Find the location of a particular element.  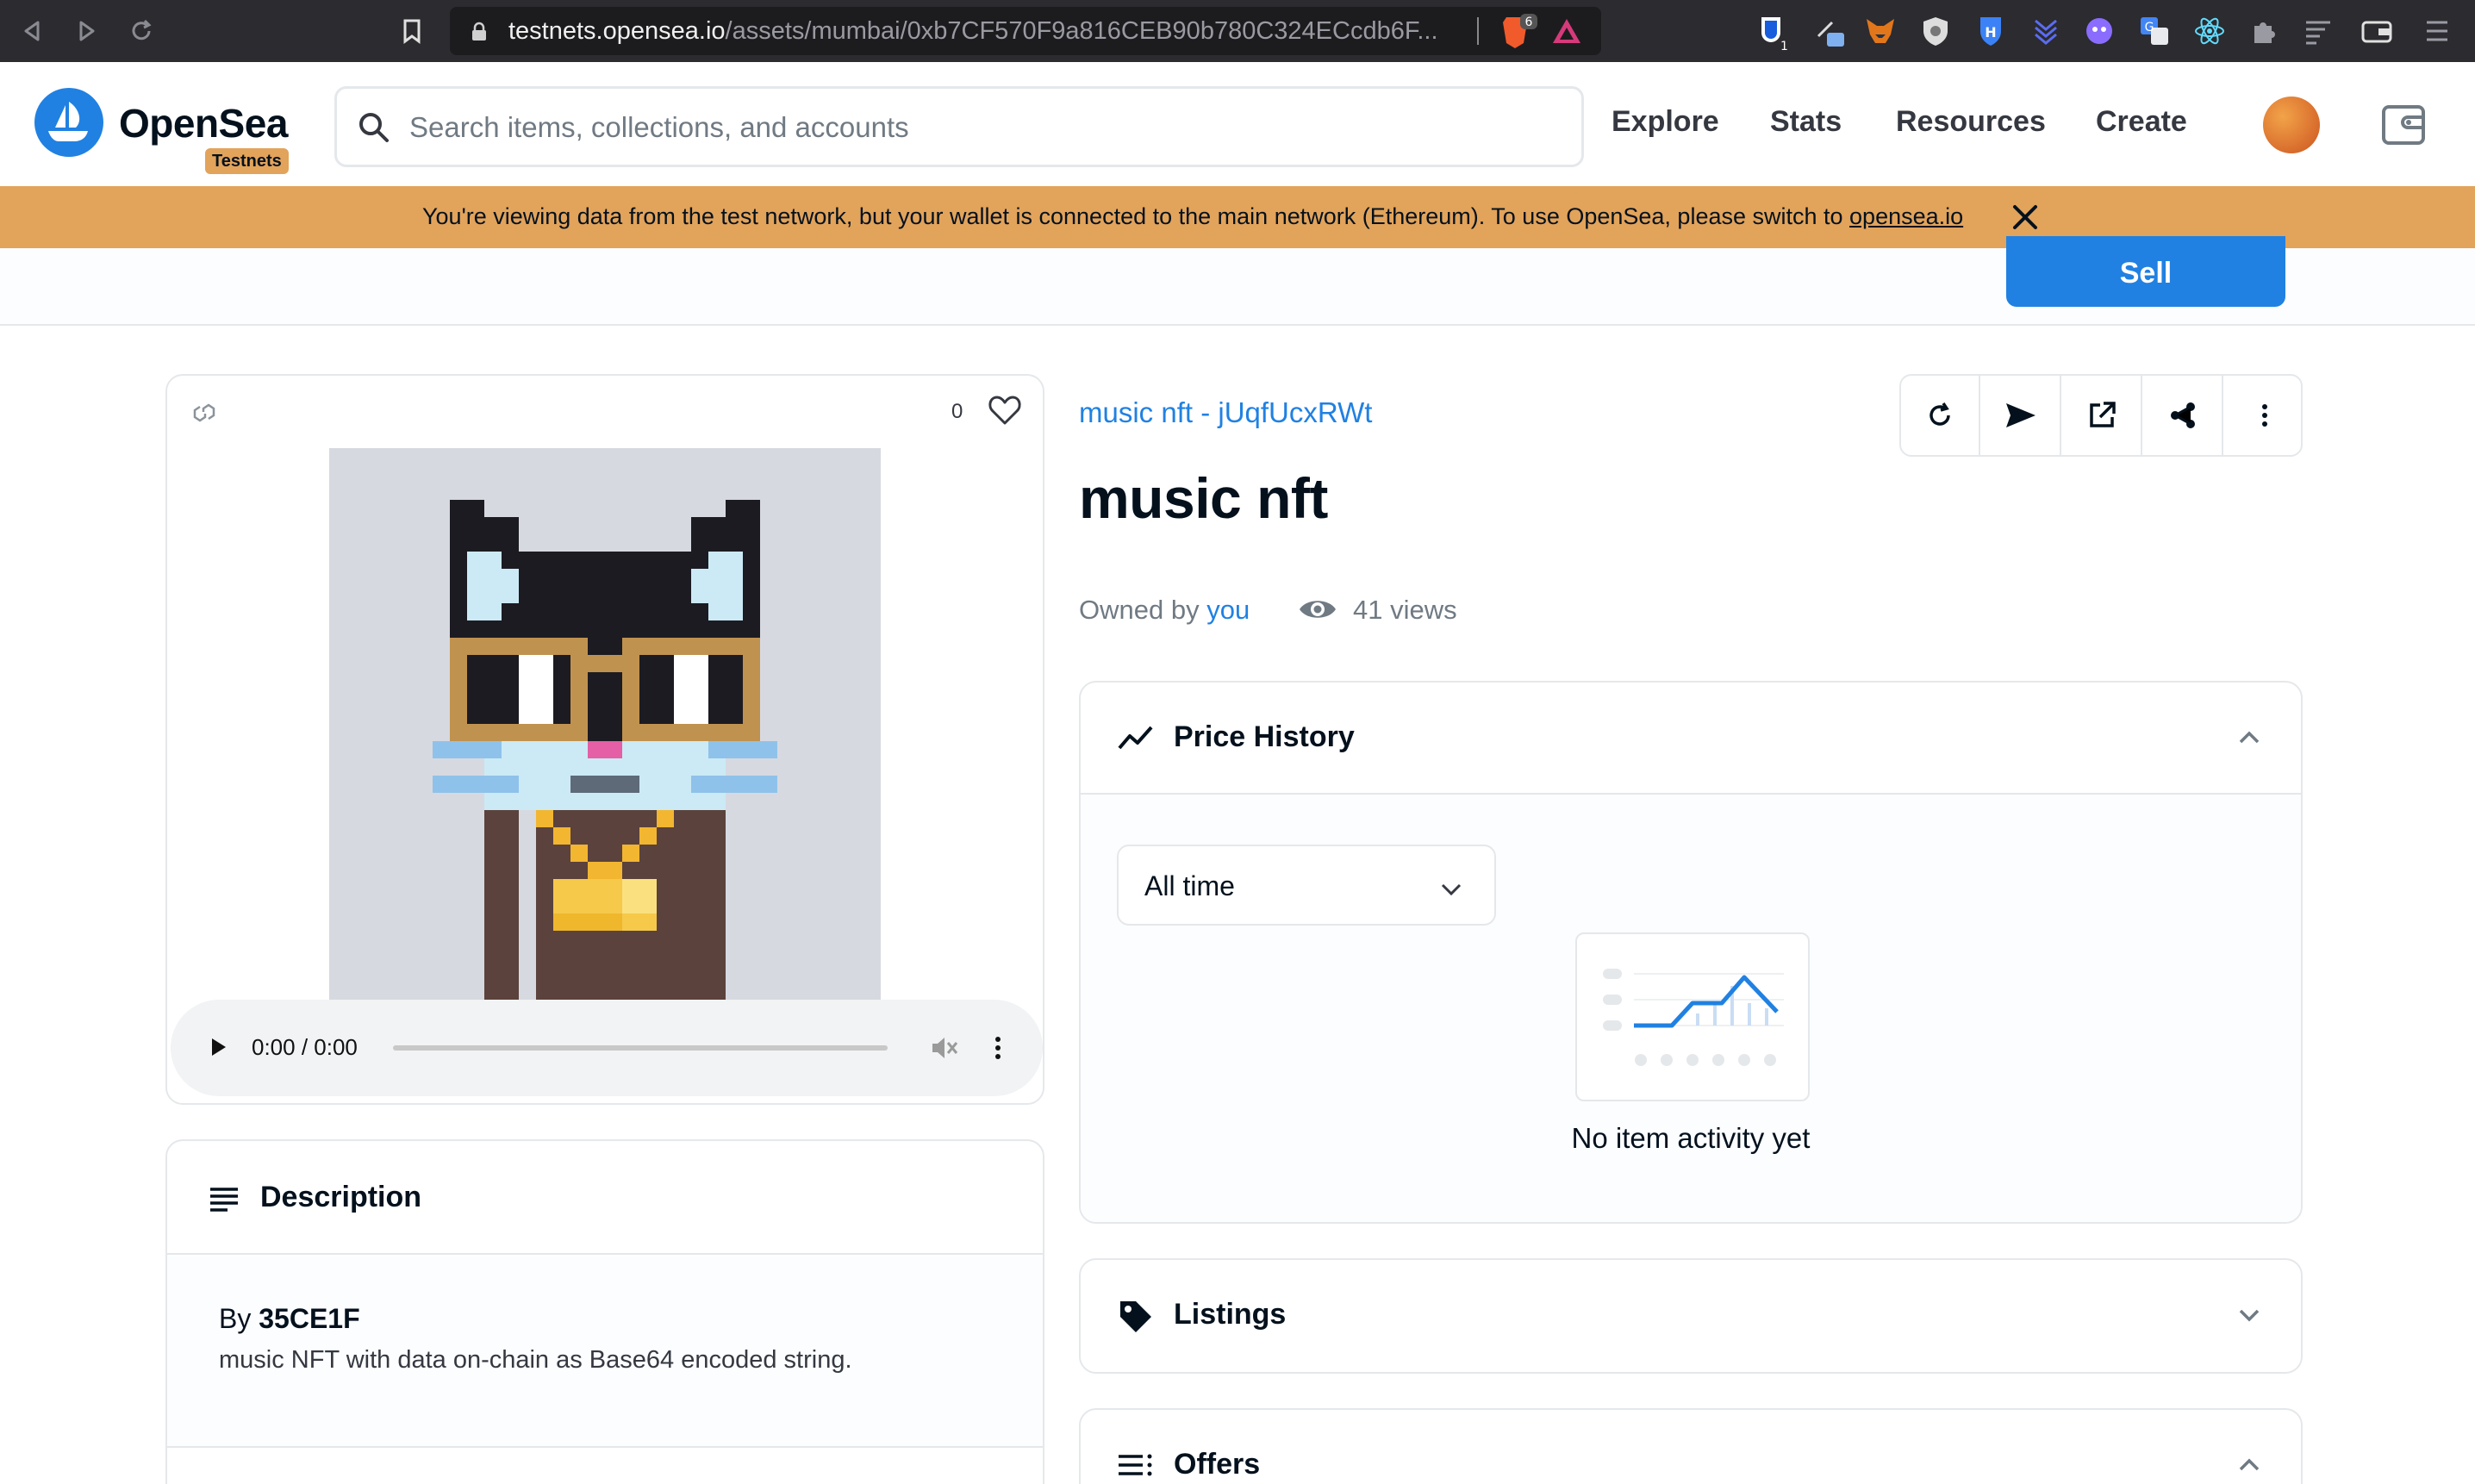

share-button is located at coordinates (2183, 415).